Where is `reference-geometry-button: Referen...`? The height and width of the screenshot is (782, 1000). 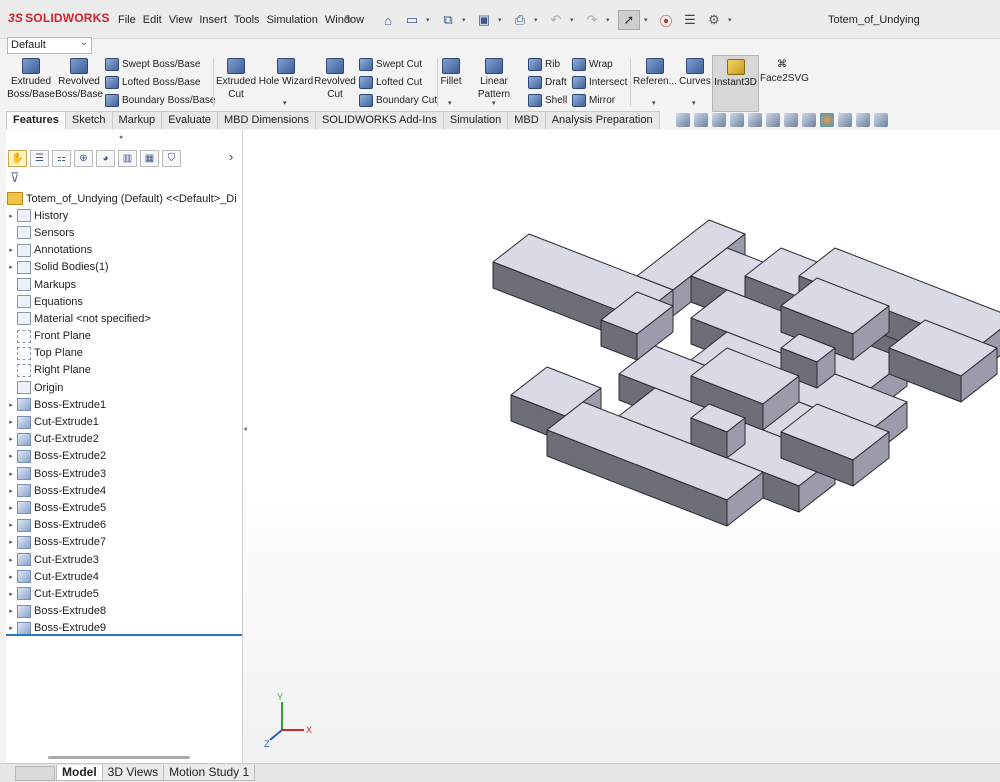 reference-geometry-button: Referen... is located at coordinates (655, 73).